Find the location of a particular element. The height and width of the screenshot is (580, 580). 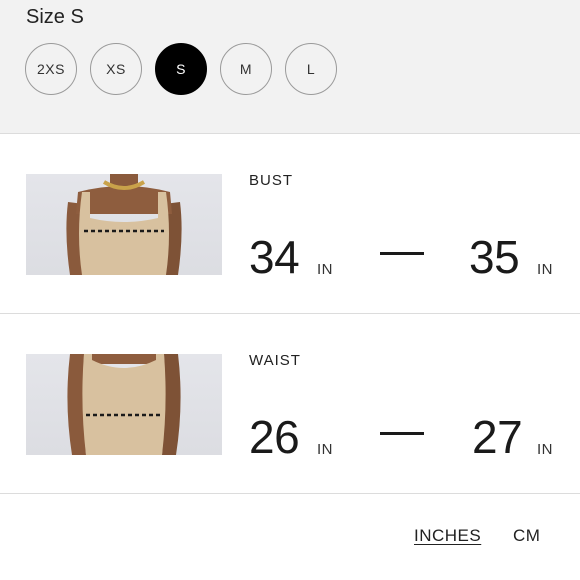

waist-reference-image is located at coordinates (124, 404).